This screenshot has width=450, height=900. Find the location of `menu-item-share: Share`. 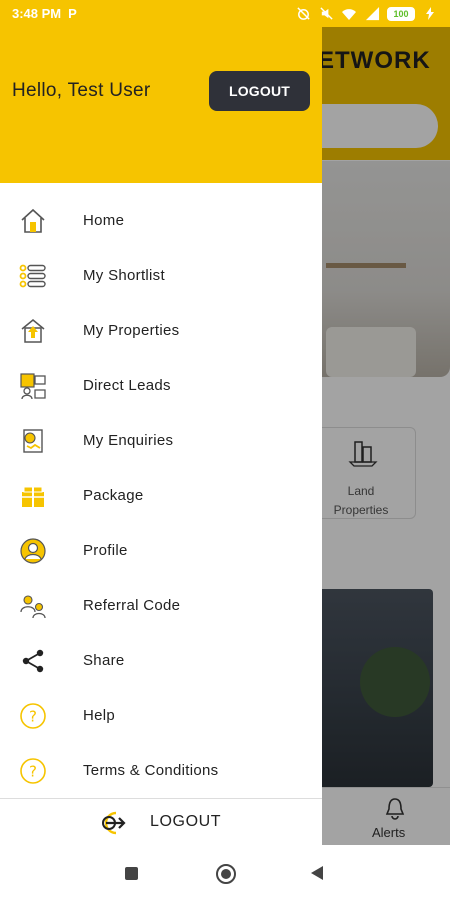

menu-item-share: Share is located at coordinates (161, 660).